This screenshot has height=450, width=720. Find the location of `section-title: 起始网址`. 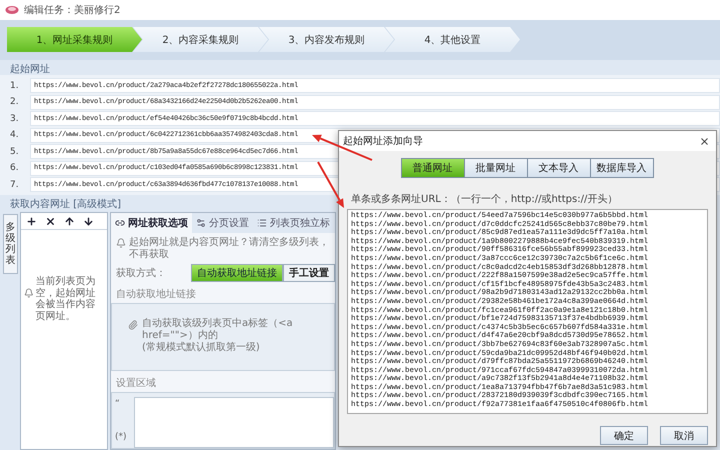

section-title: 起始网址 is located at coordinates (30, 68).